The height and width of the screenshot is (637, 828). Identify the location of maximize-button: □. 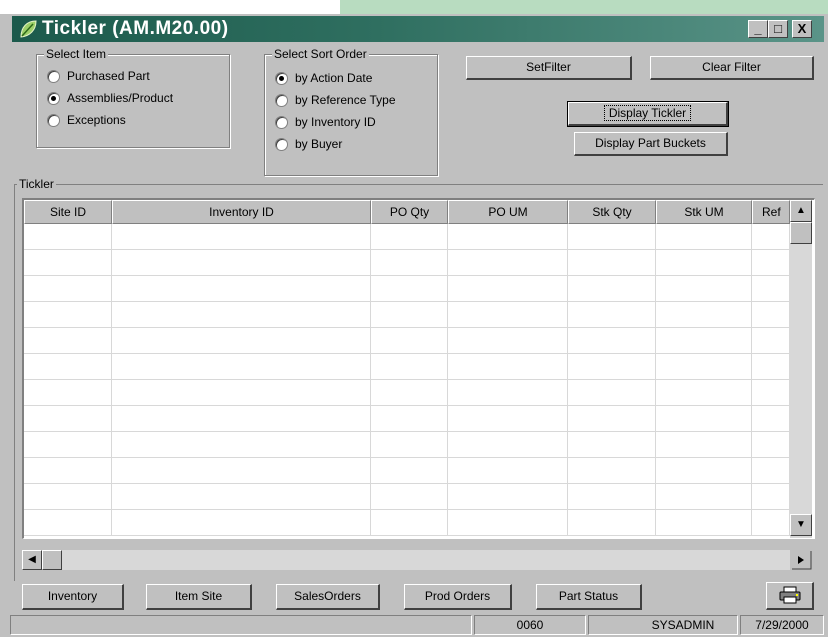
(778, 29).